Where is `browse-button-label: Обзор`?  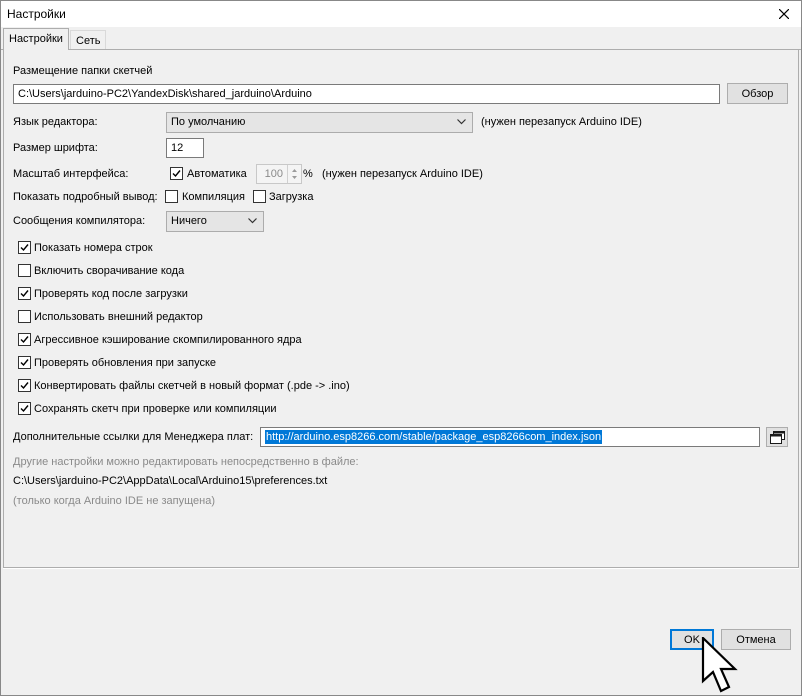 browse-button-label: Обзор is located at coordinates (757, 94).